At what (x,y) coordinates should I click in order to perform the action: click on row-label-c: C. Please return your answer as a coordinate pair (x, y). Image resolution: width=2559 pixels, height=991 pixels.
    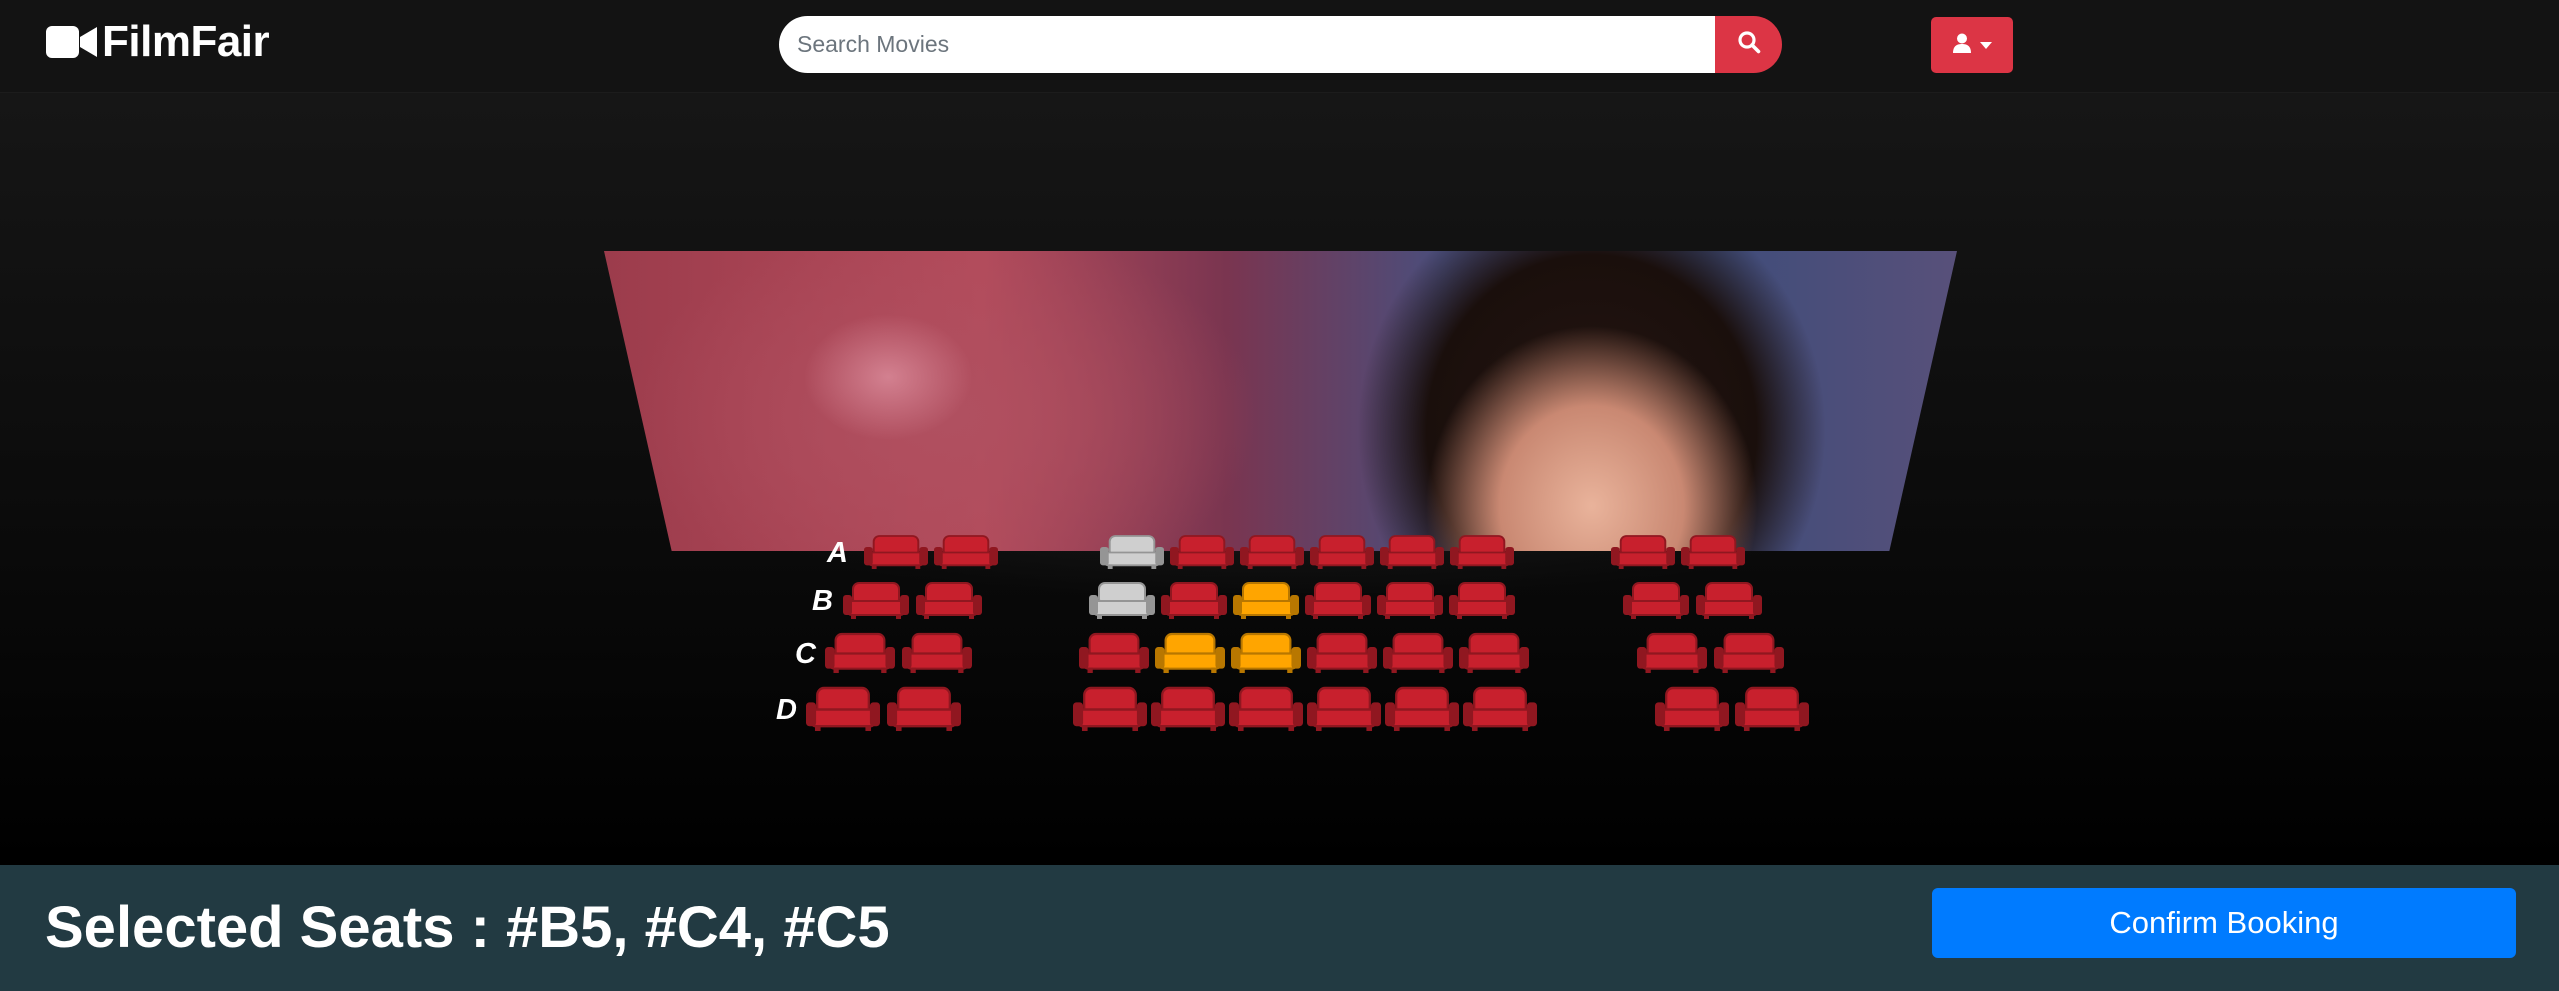
    Looking at the image, I should click on (805, 654).